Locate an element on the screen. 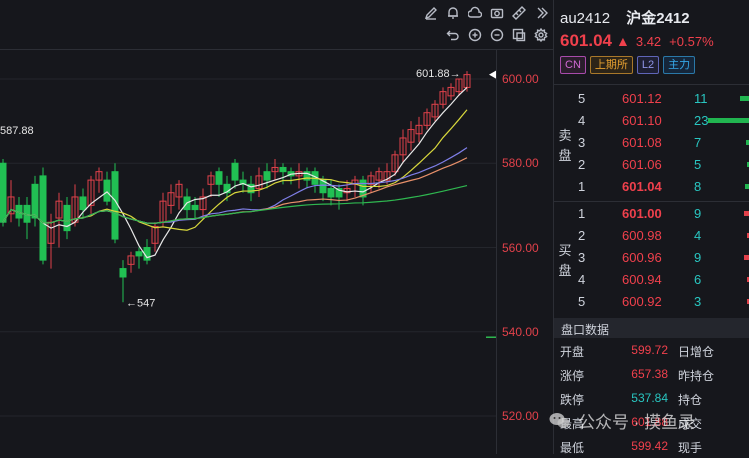 The image size is (749, 458). chart-toolbar is located at coordinates (276, 25).